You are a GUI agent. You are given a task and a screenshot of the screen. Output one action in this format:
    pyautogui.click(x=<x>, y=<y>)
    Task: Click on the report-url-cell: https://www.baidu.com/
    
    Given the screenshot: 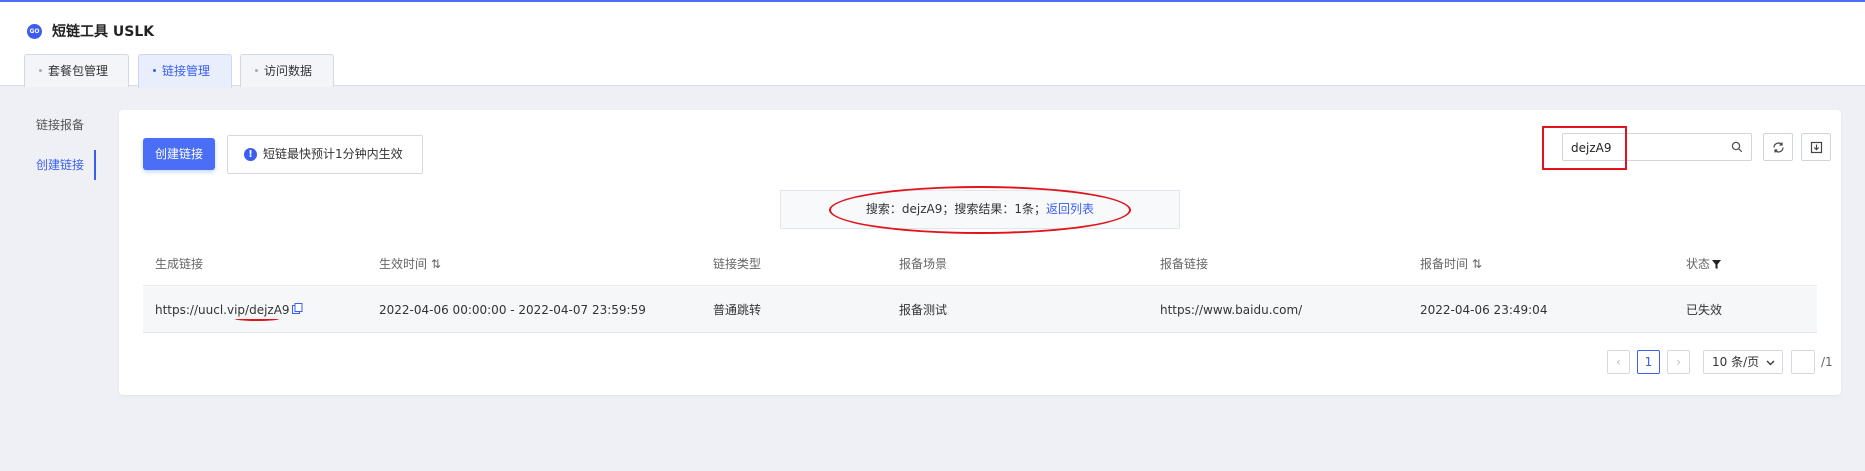 What is the action you would take?
    pyautogui.click(x=1231, y=310)
    